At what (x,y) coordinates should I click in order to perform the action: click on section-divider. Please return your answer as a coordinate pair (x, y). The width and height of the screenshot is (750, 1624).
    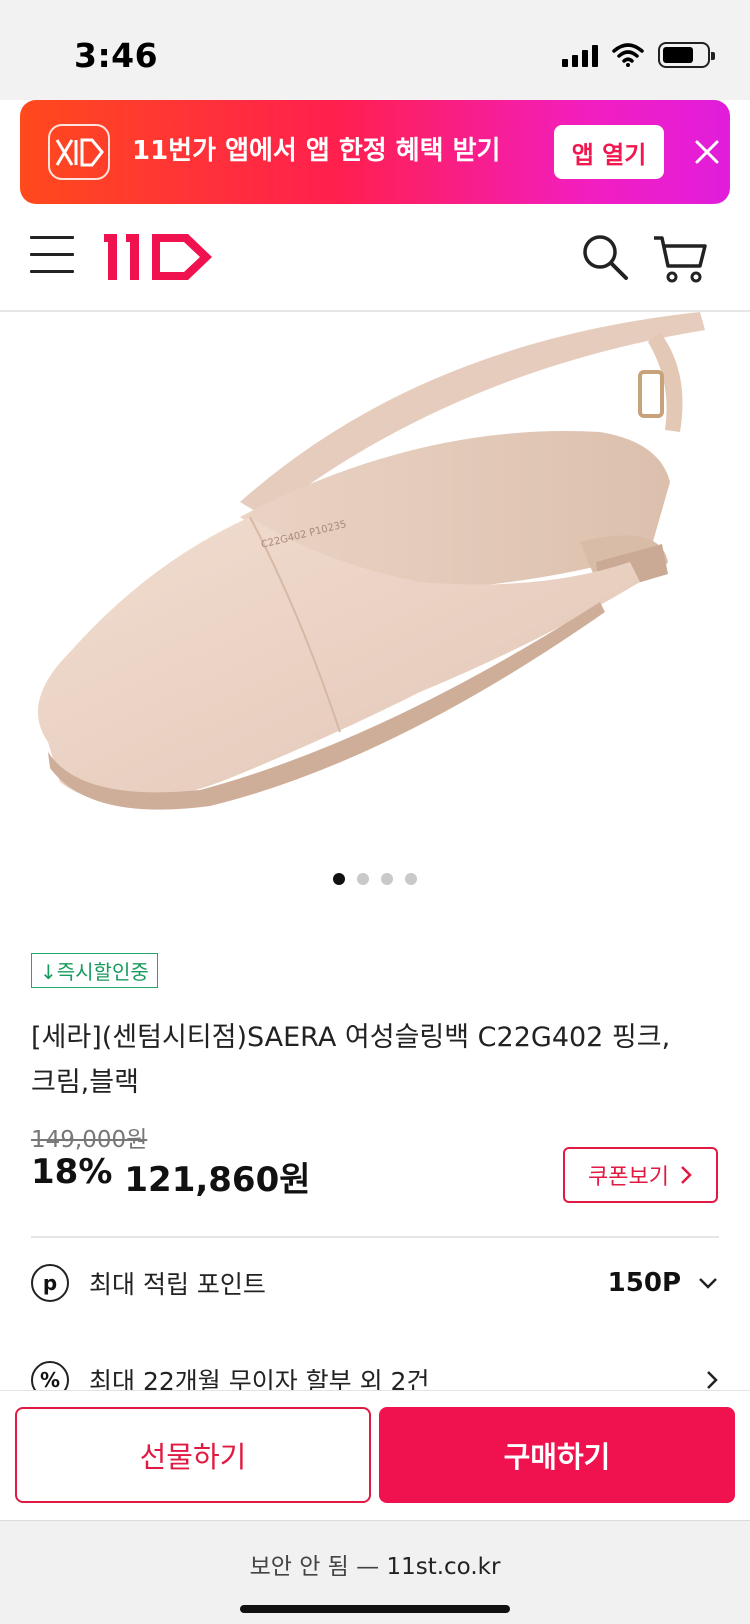
    Looking at the image, I should click on (375, 1237).